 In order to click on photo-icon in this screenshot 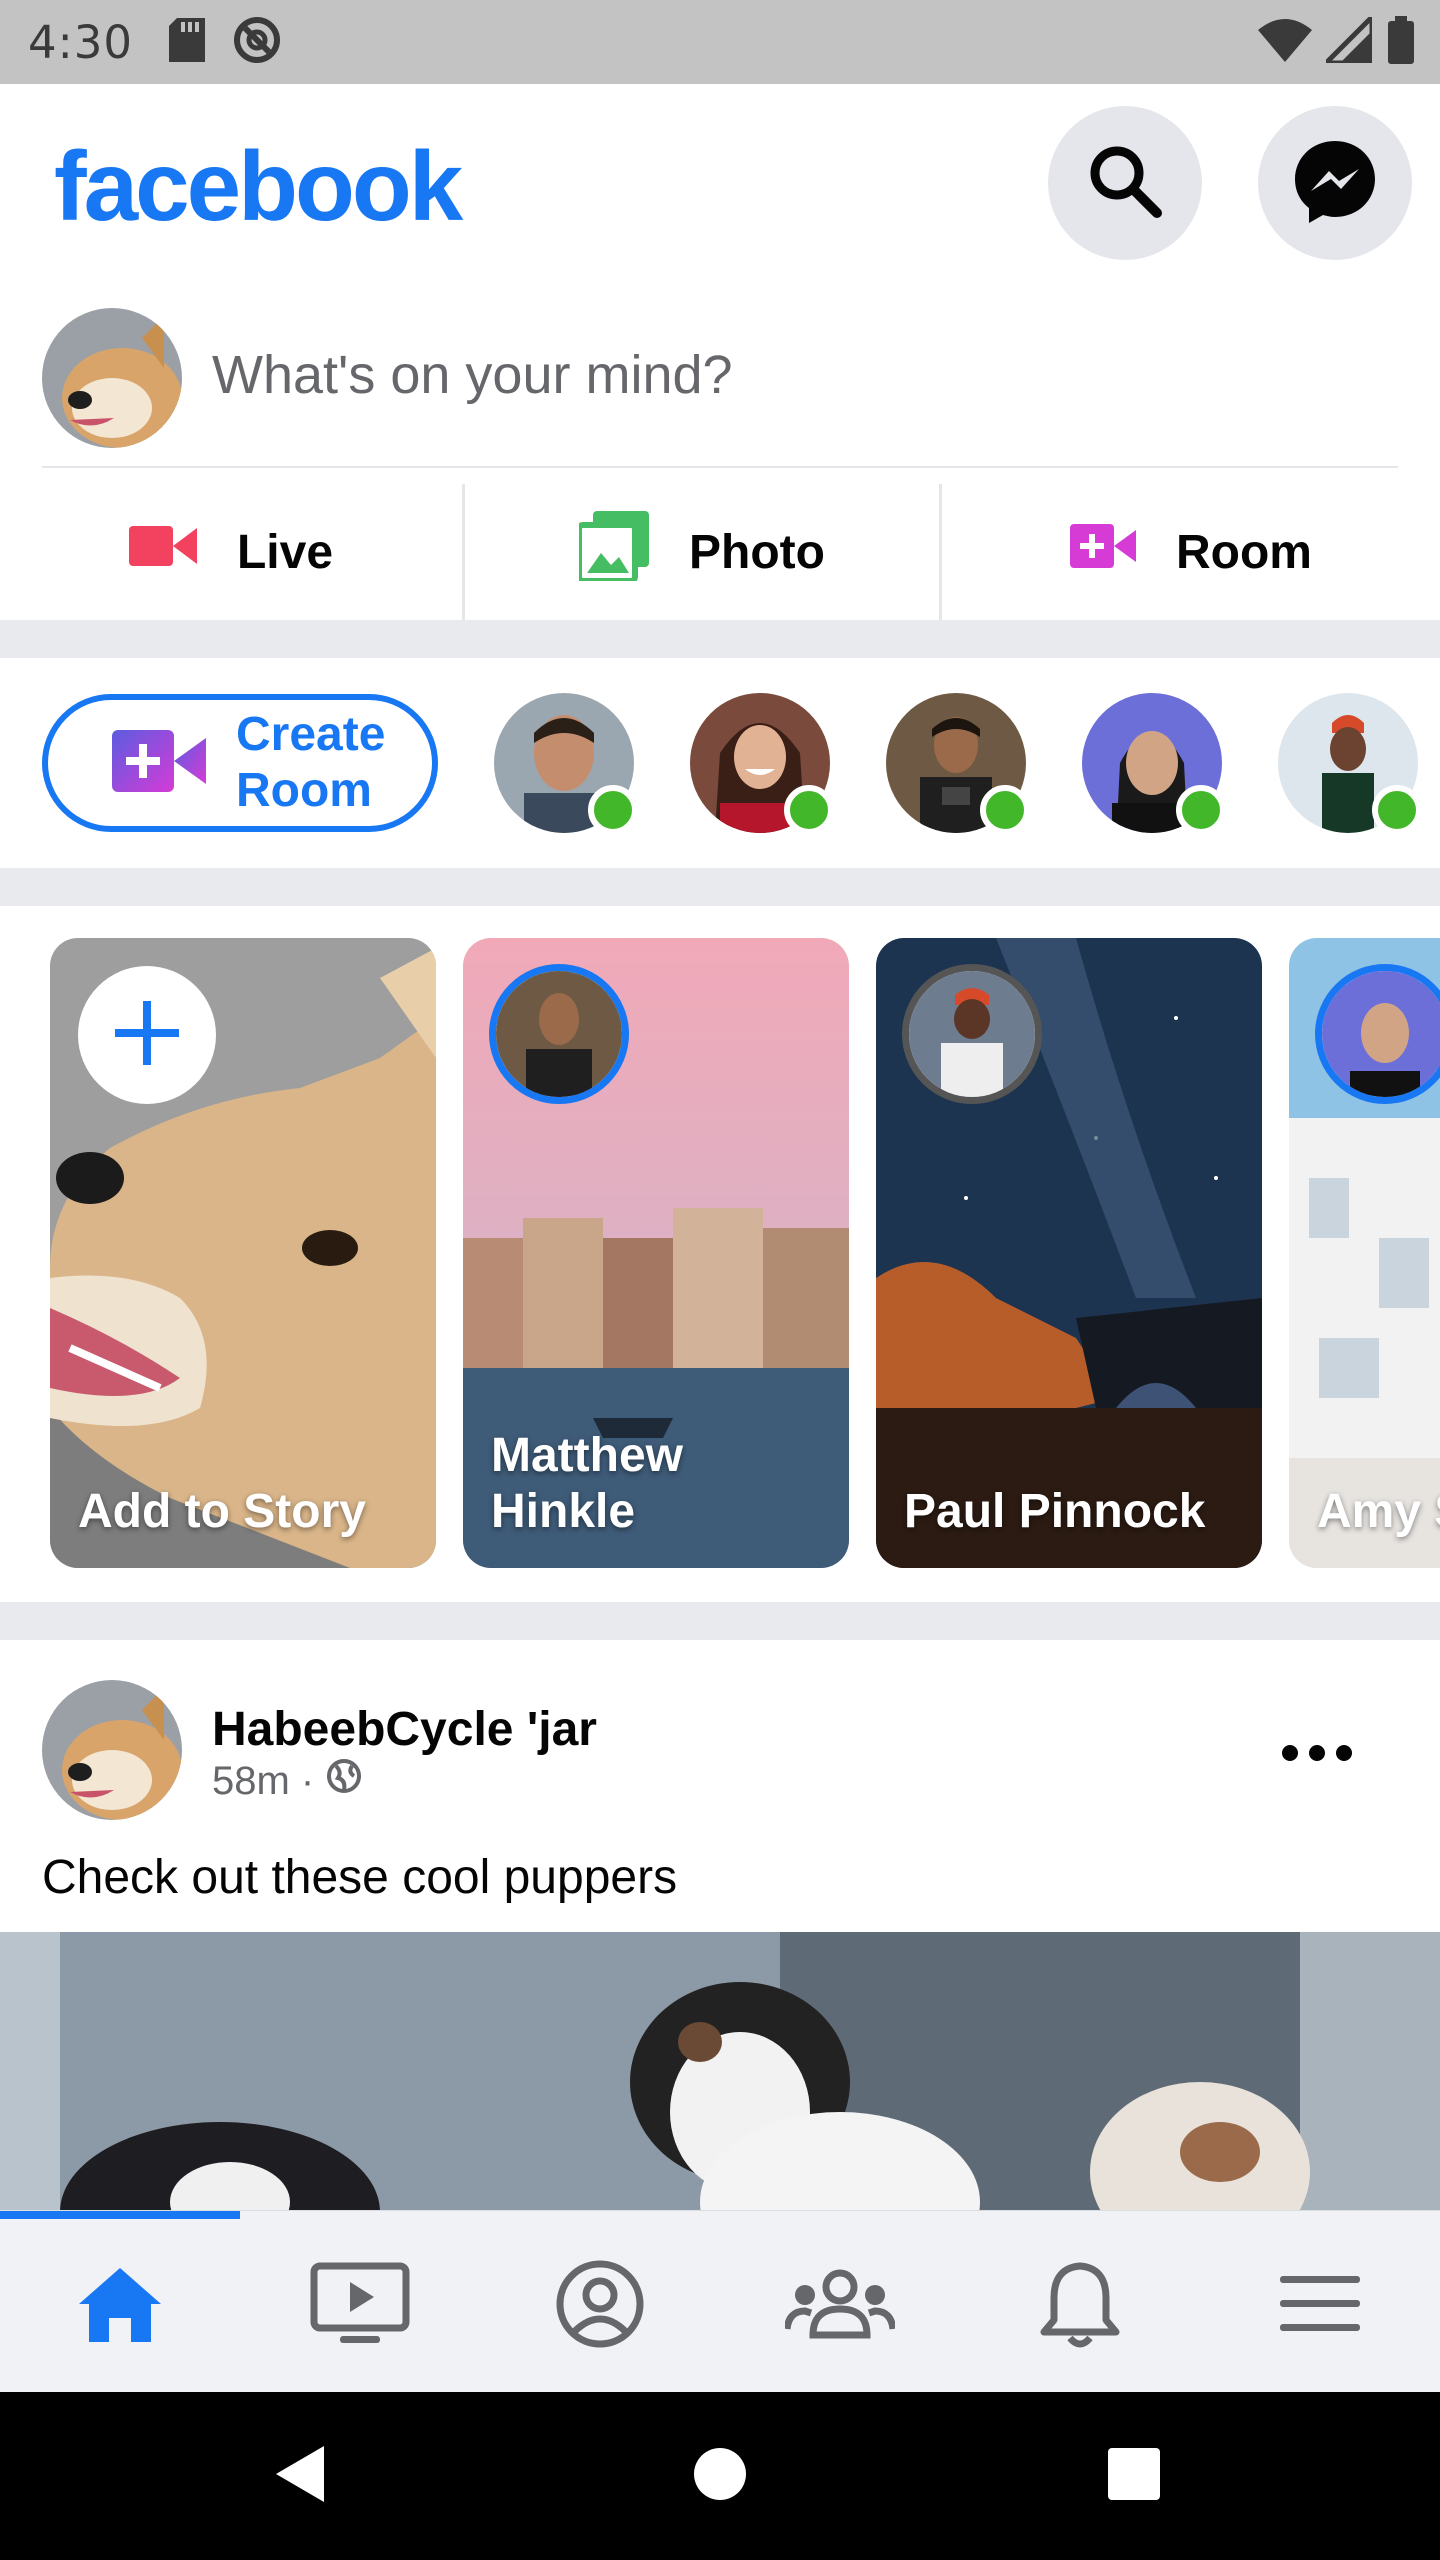, I will do `click(613, 552)`.